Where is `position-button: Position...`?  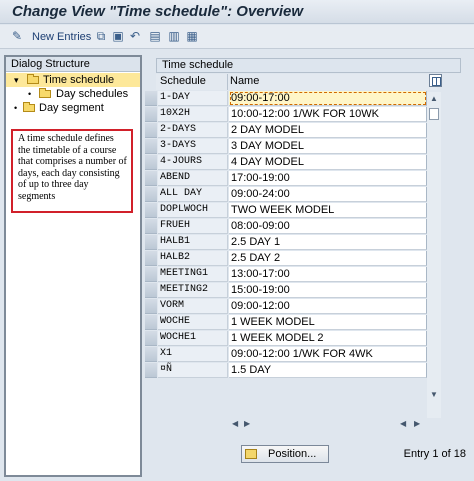 position-button: Position... is located at coordinates (285, 454).